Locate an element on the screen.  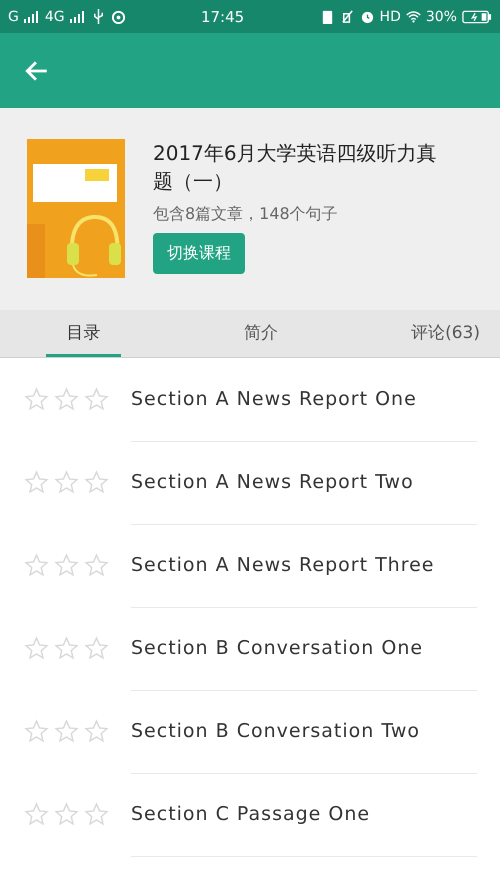
battery-percent: 30% is located at coordinates (441, 16).